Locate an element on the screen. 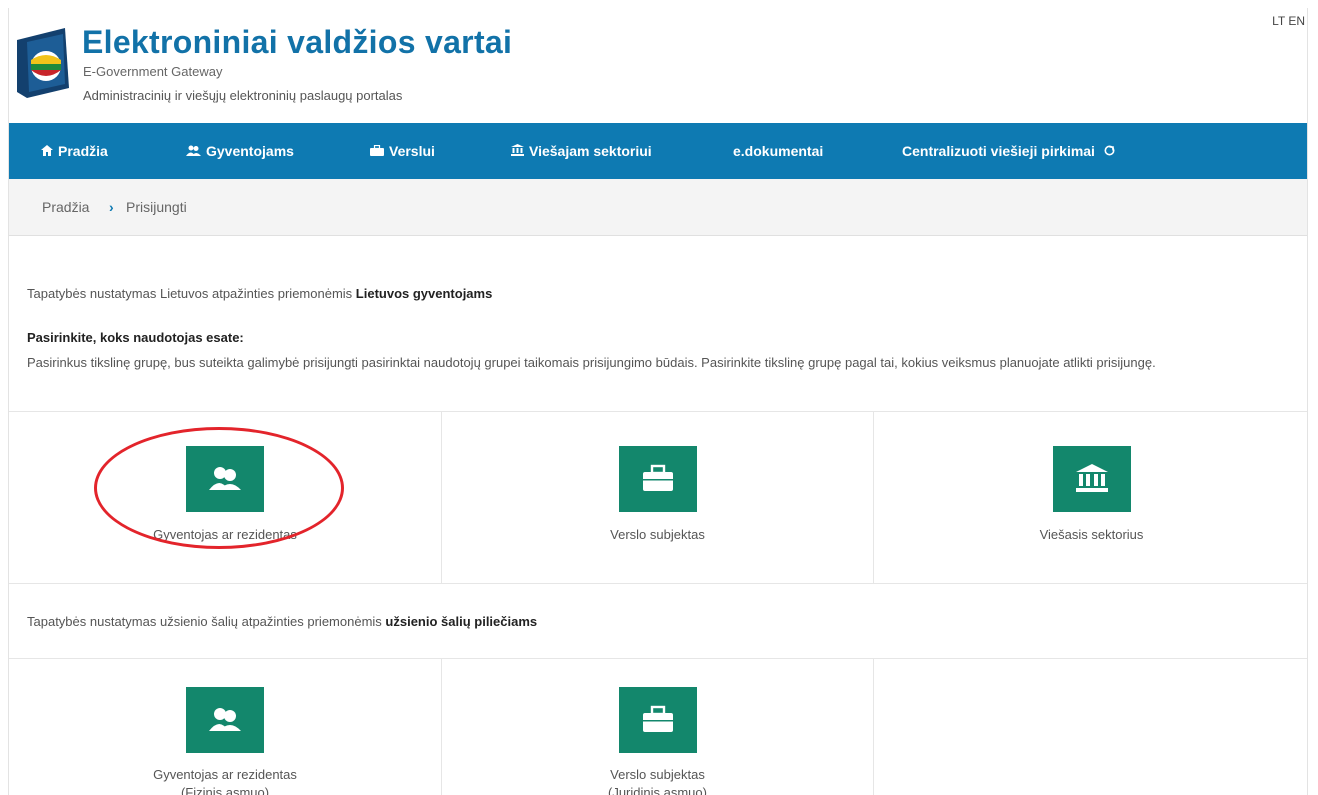  tile-label: Verslo subjektas (Juridinis asmuo) is located at coordinates (657, 780).